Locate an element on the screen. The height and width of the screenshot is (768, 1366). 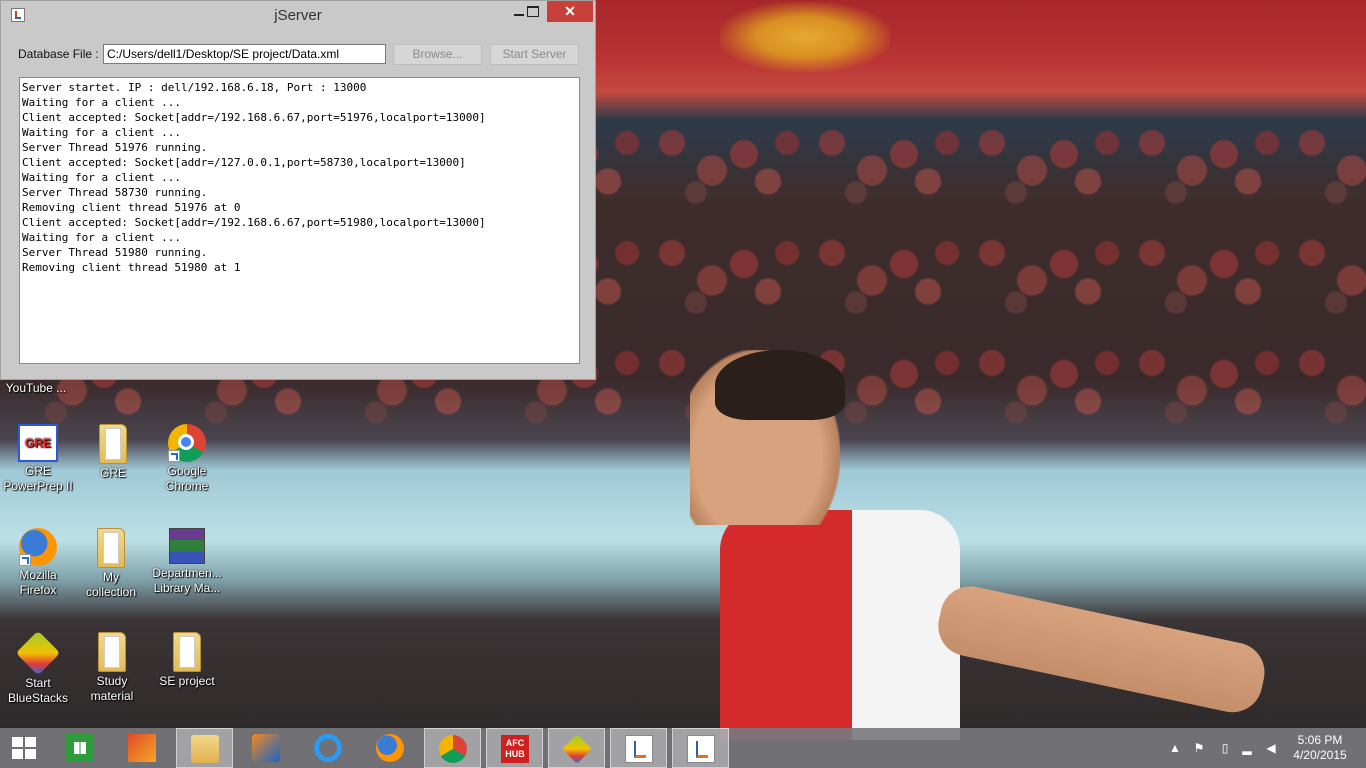
close-button: ✕ is located at coordinates (570, 11).